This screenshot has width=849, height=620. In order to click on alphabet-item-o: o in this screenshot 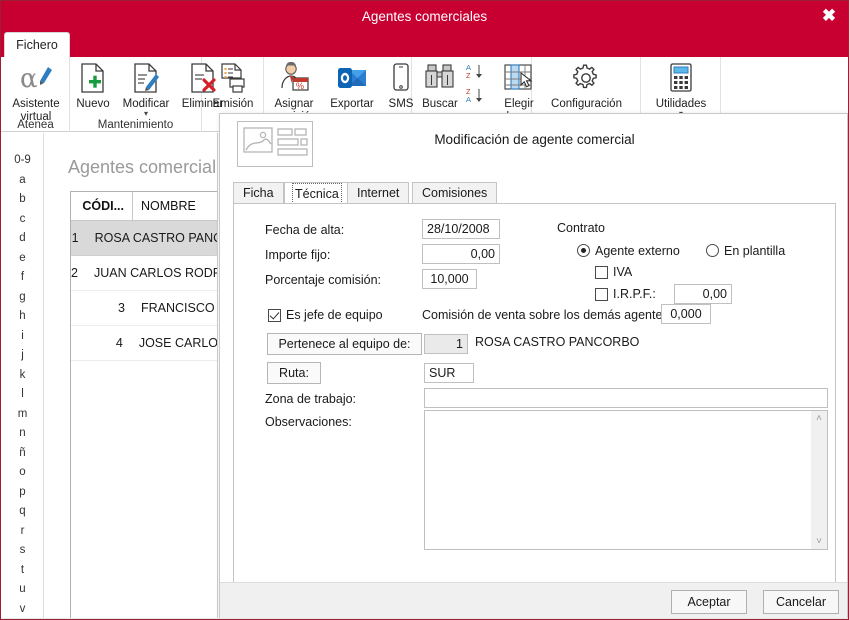, I will do `click(22, 473)`.